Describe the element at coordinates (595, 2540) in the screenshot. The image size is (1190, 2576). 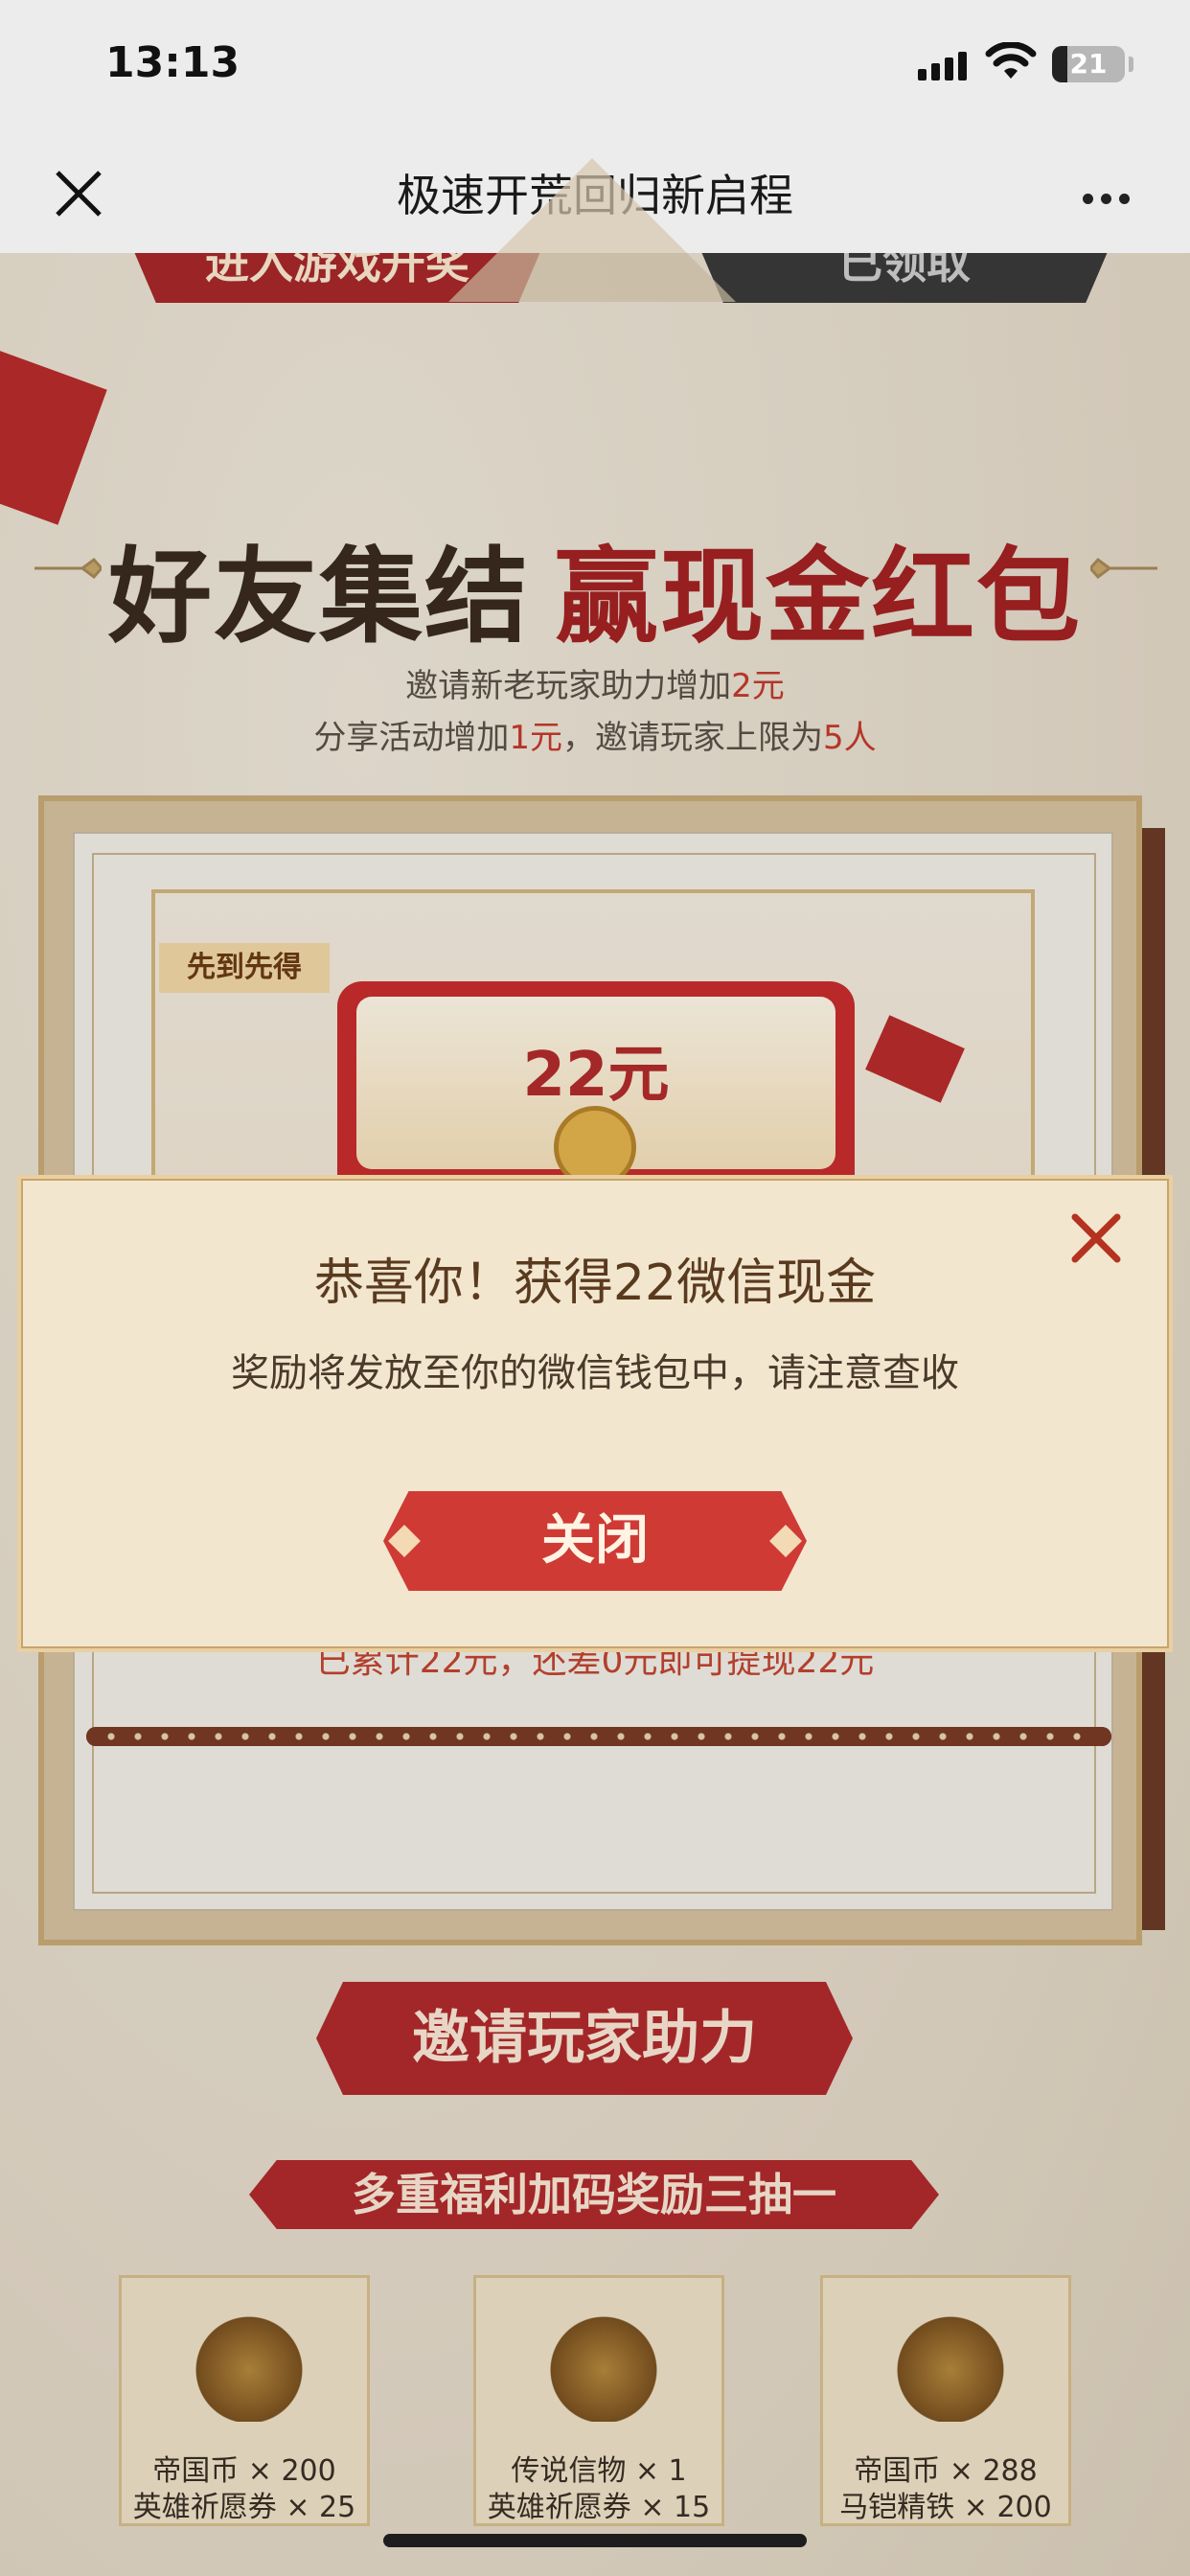
I see `home-indicator` at that location.